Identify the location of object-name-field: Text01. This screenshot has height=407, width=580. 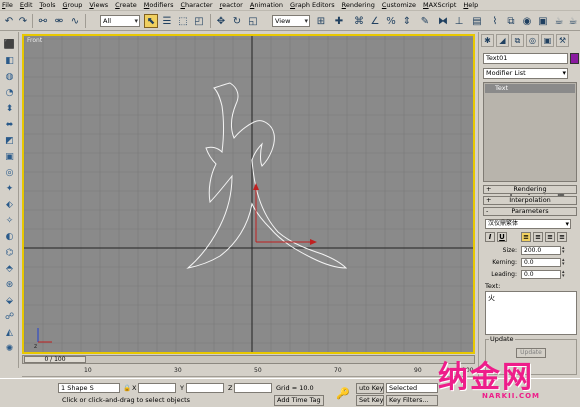
(525, 58).